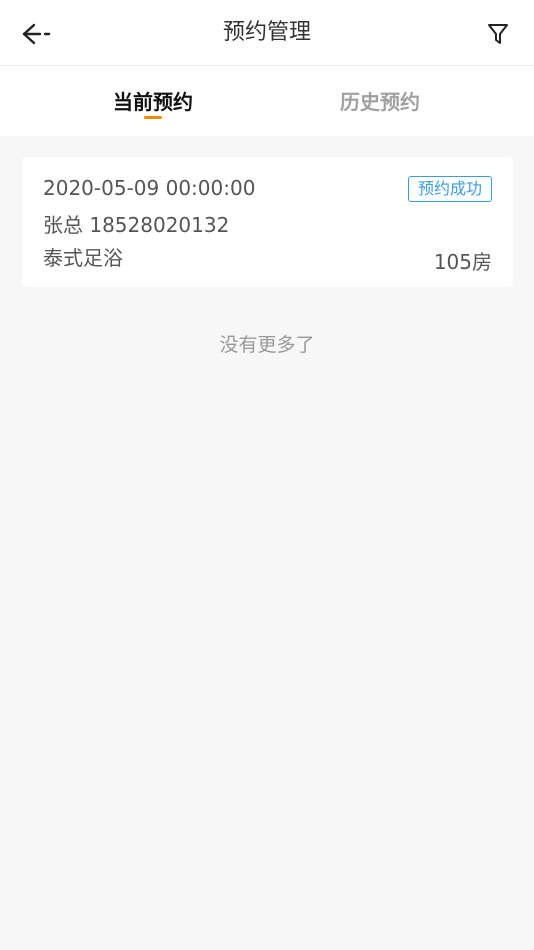  I want to click on appointment-tabs: 当前预约 历史预约, so click(267, 101).